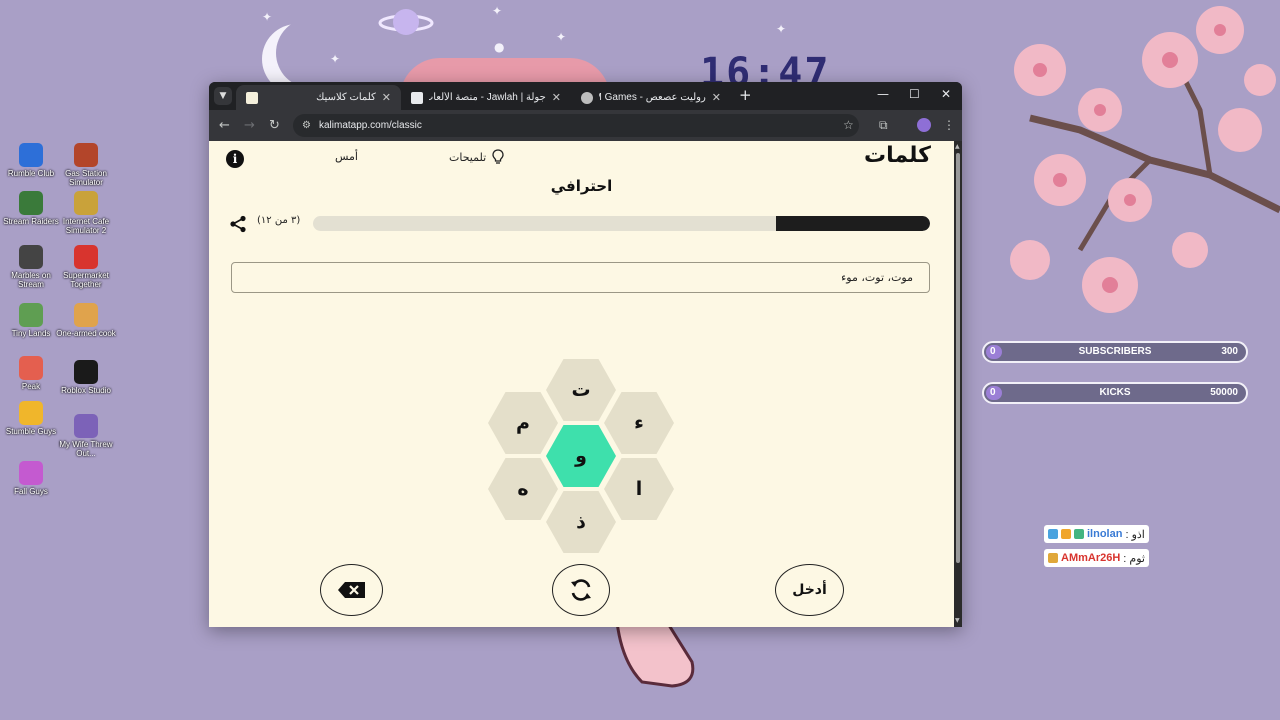 This screenshot has width=1280, height=720. Describe the element at coordinates (417, 97) in the screenshot. I see `jawlah-favicon-icon` at that location.